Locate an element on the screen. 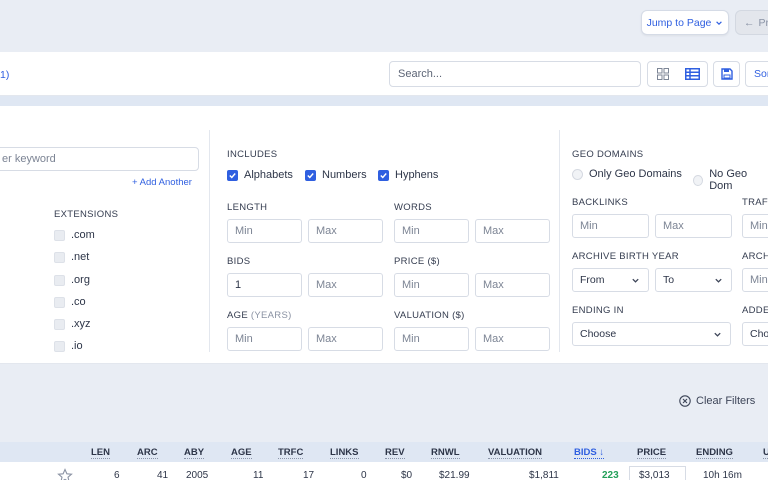  archive-to-select: To is located at coordinates (693, 280).